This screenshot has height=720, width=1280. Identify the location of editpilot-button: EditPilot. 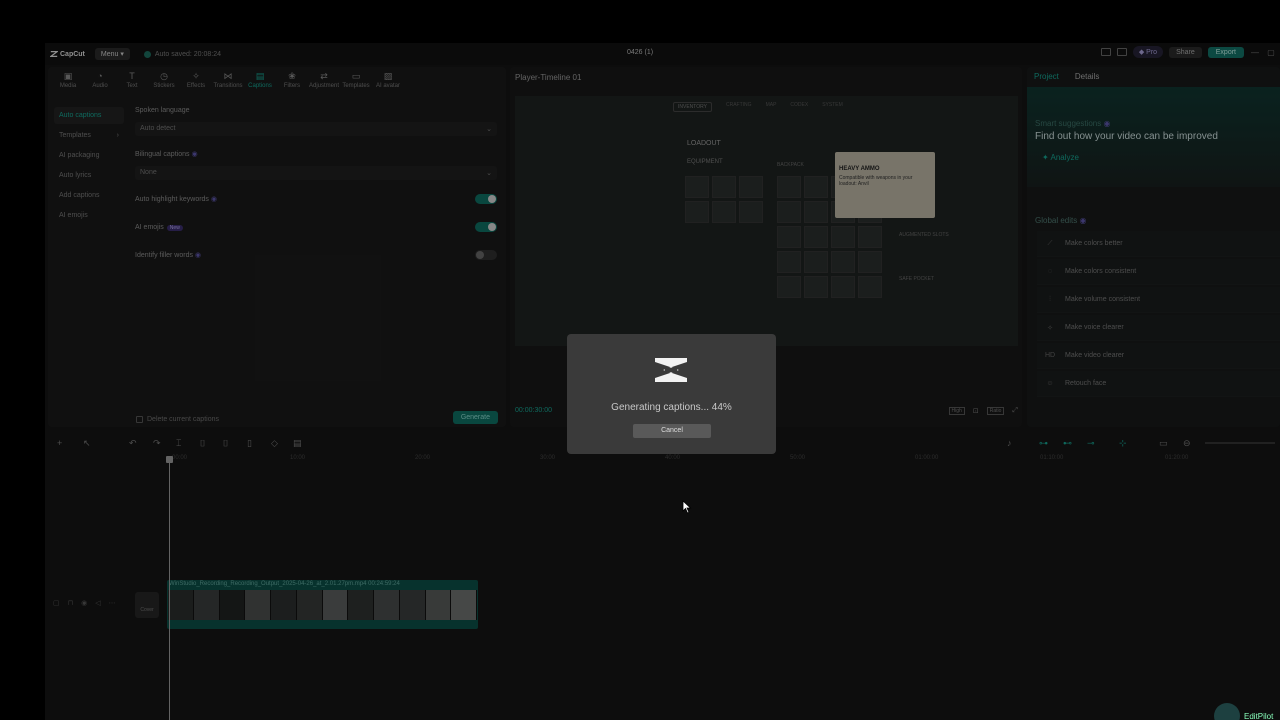
(1243, 711).